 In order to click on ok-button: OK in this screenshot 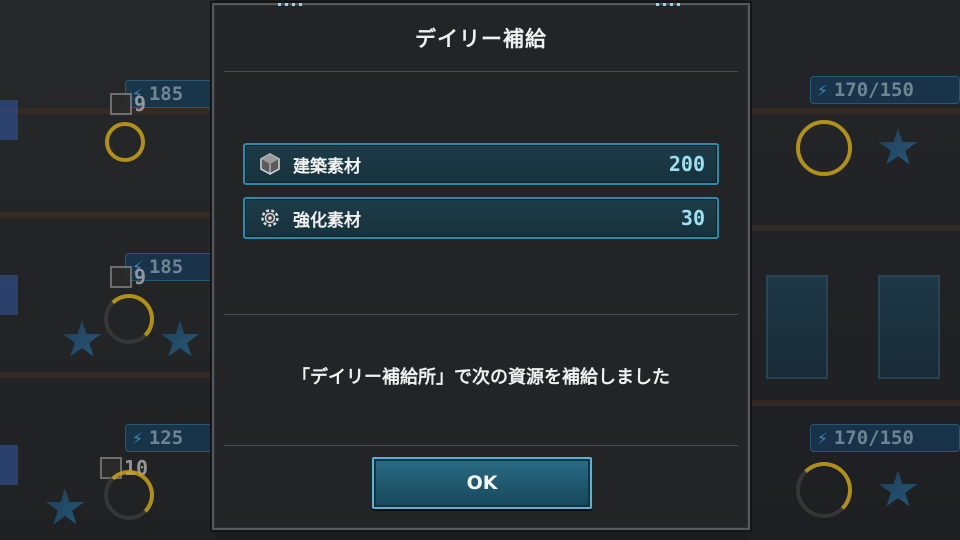, I will do `click(482, 483)`.